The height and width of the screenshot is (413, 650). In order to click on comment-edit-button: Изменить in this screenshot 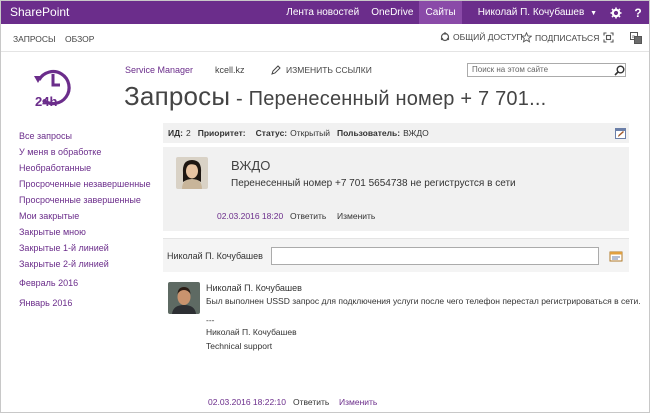, I will do `click(358, 402)`.